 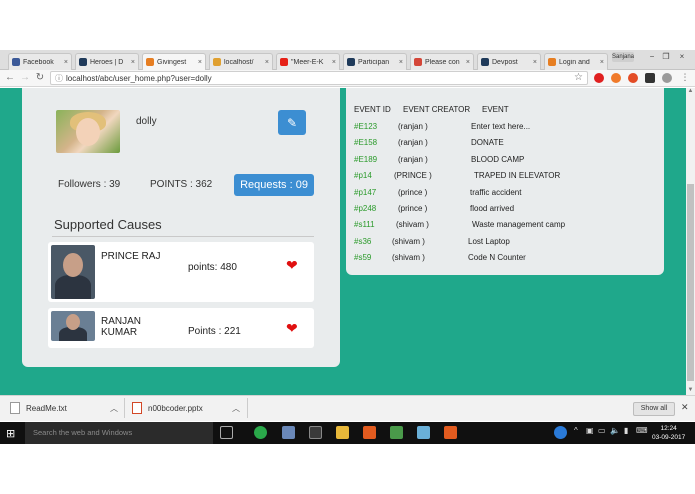 What do you see at coordinates (590, 430) in the screenshot?
I see `tray-icon: ▣` at bounding box center [590, 430].